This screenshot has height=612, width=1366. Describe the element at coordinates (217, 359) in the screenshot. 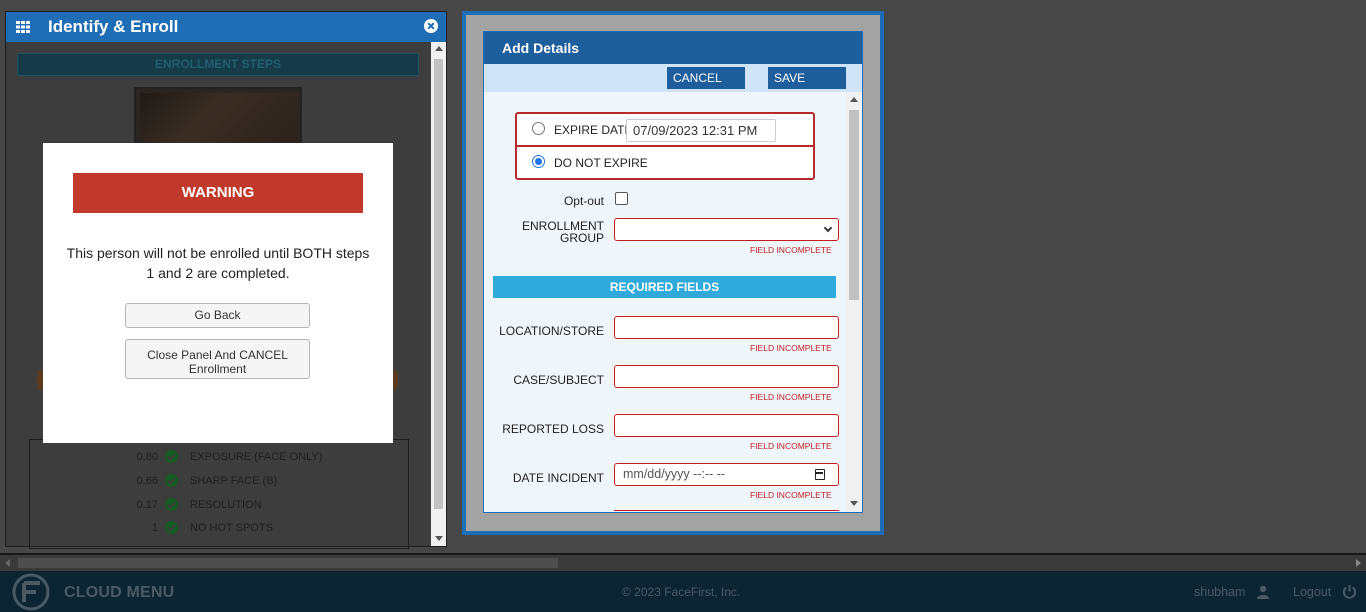

I see `close-panel-cancel-button: Close Panel And CANCEL Enrollment` at that location.